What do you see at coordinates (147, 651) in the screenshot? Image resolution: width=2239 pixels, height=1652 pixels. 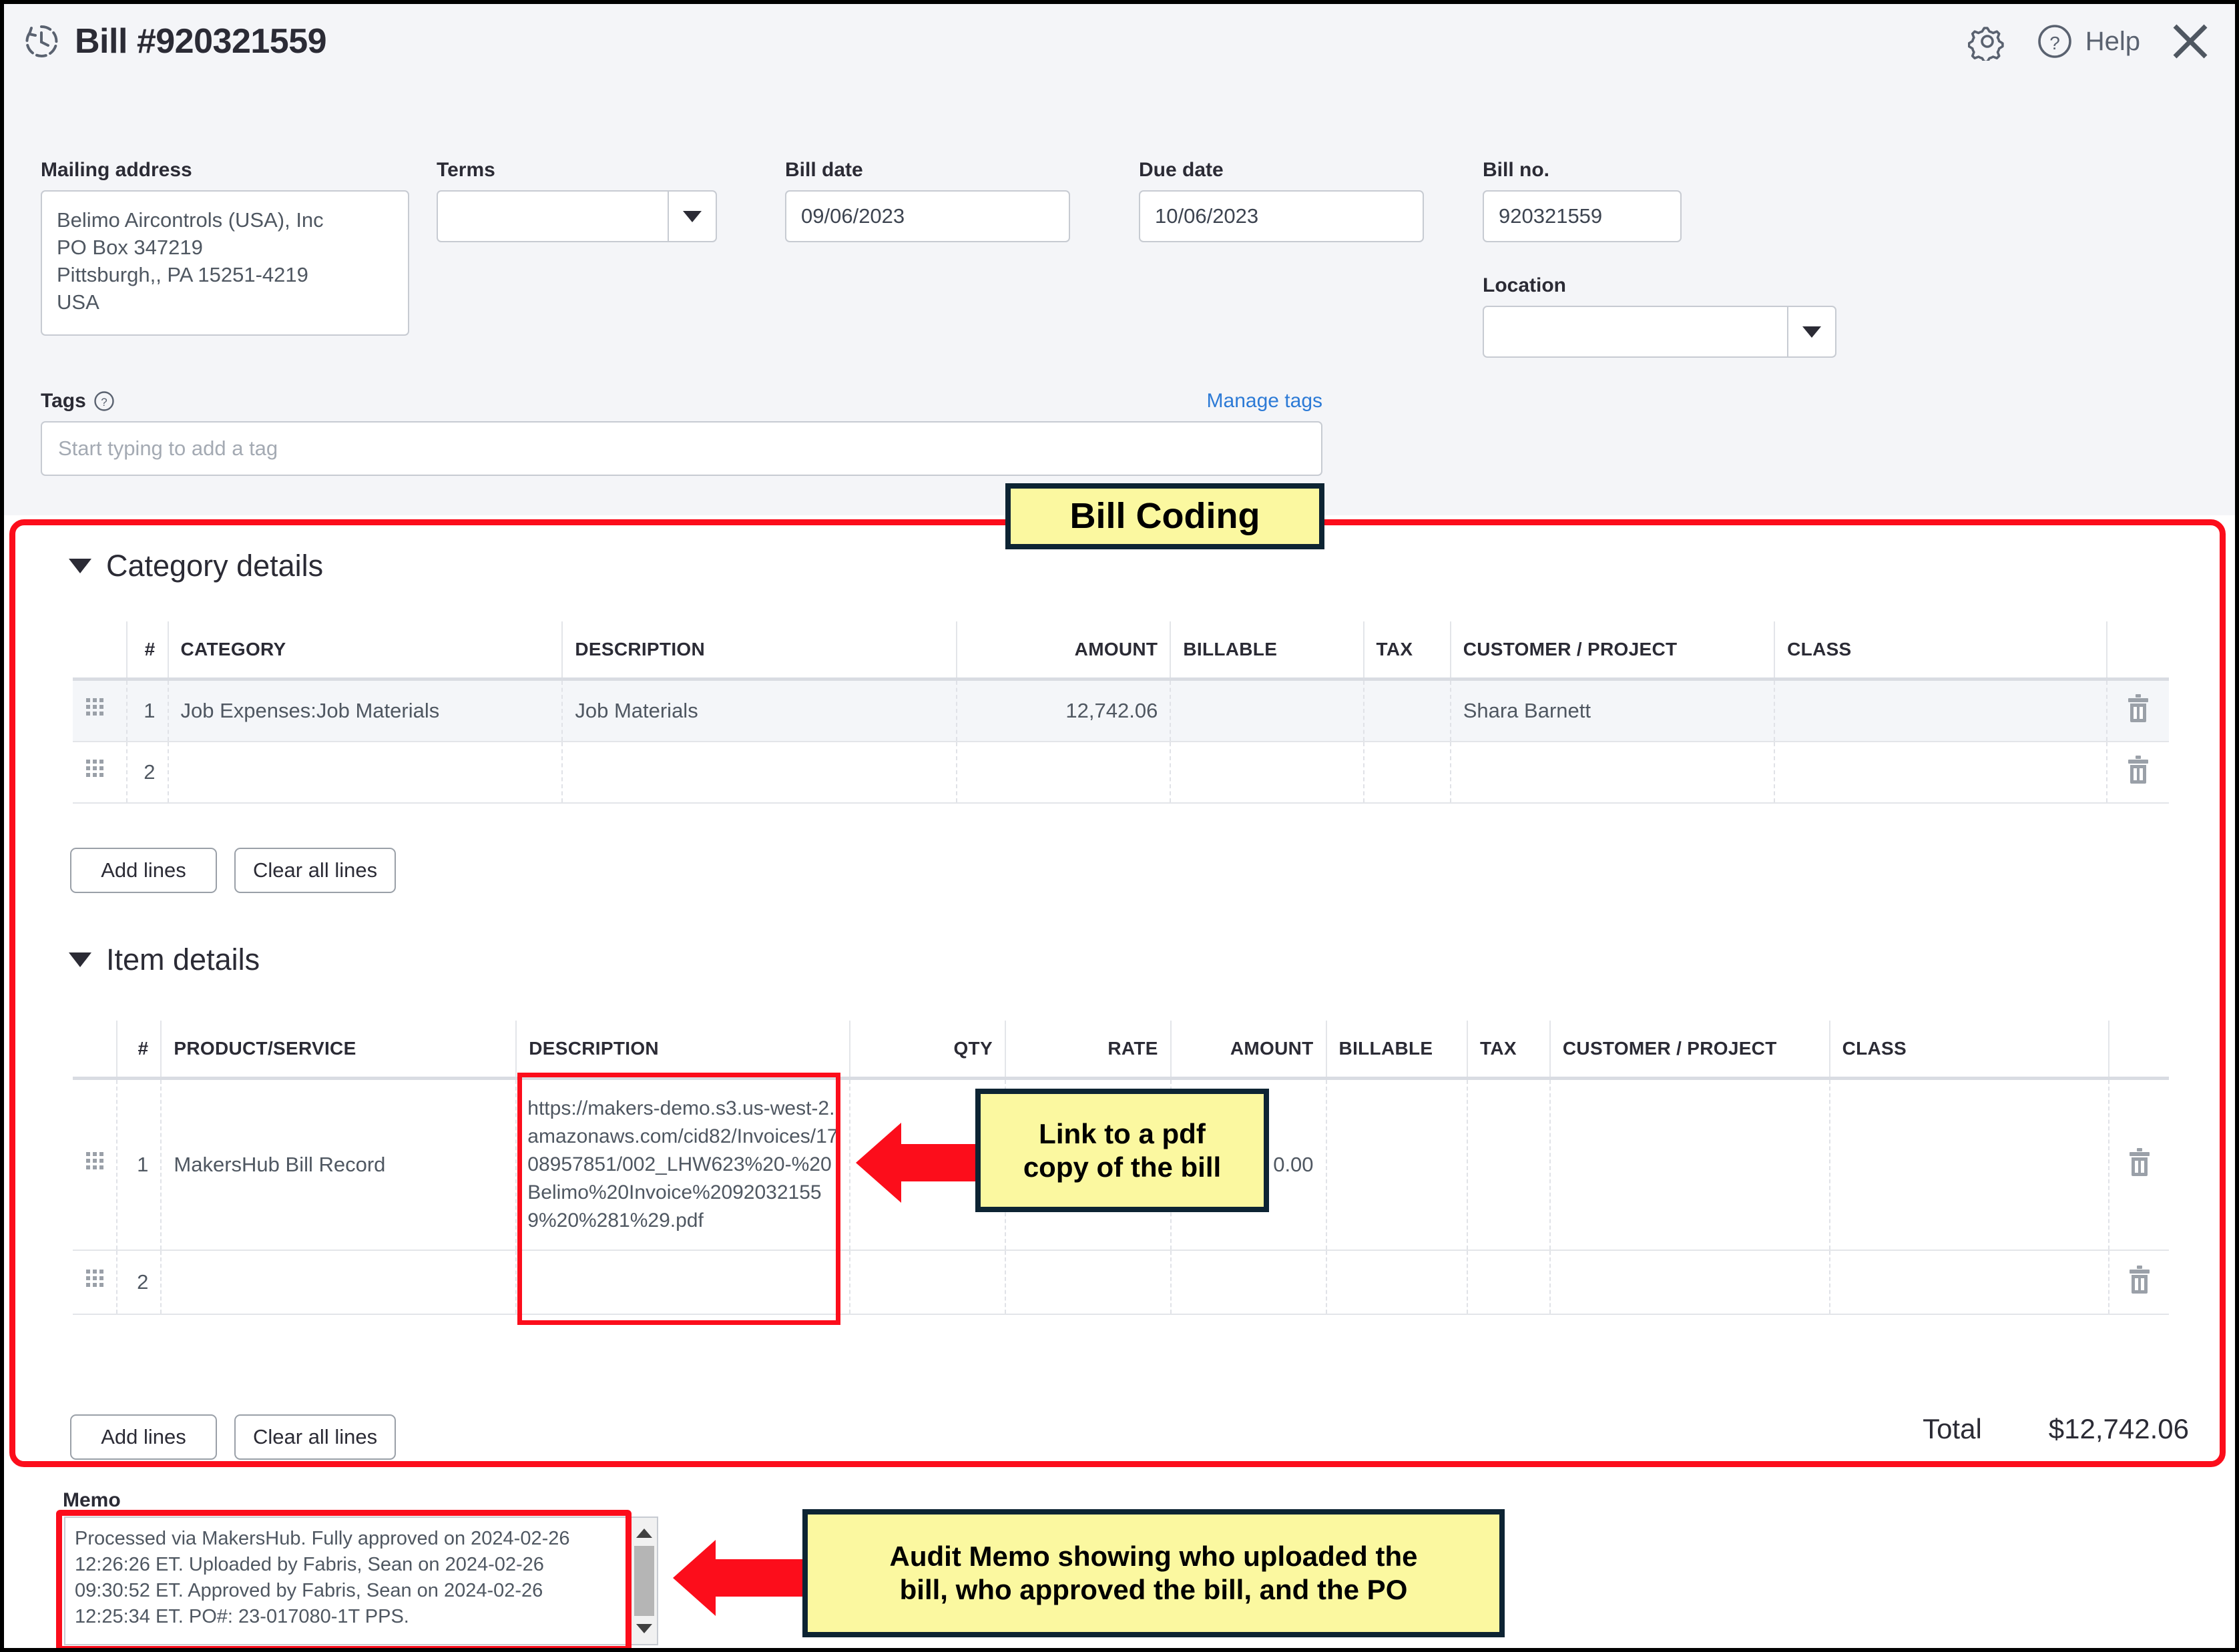 I see `col-num: #` at bounding box center [147, 651].